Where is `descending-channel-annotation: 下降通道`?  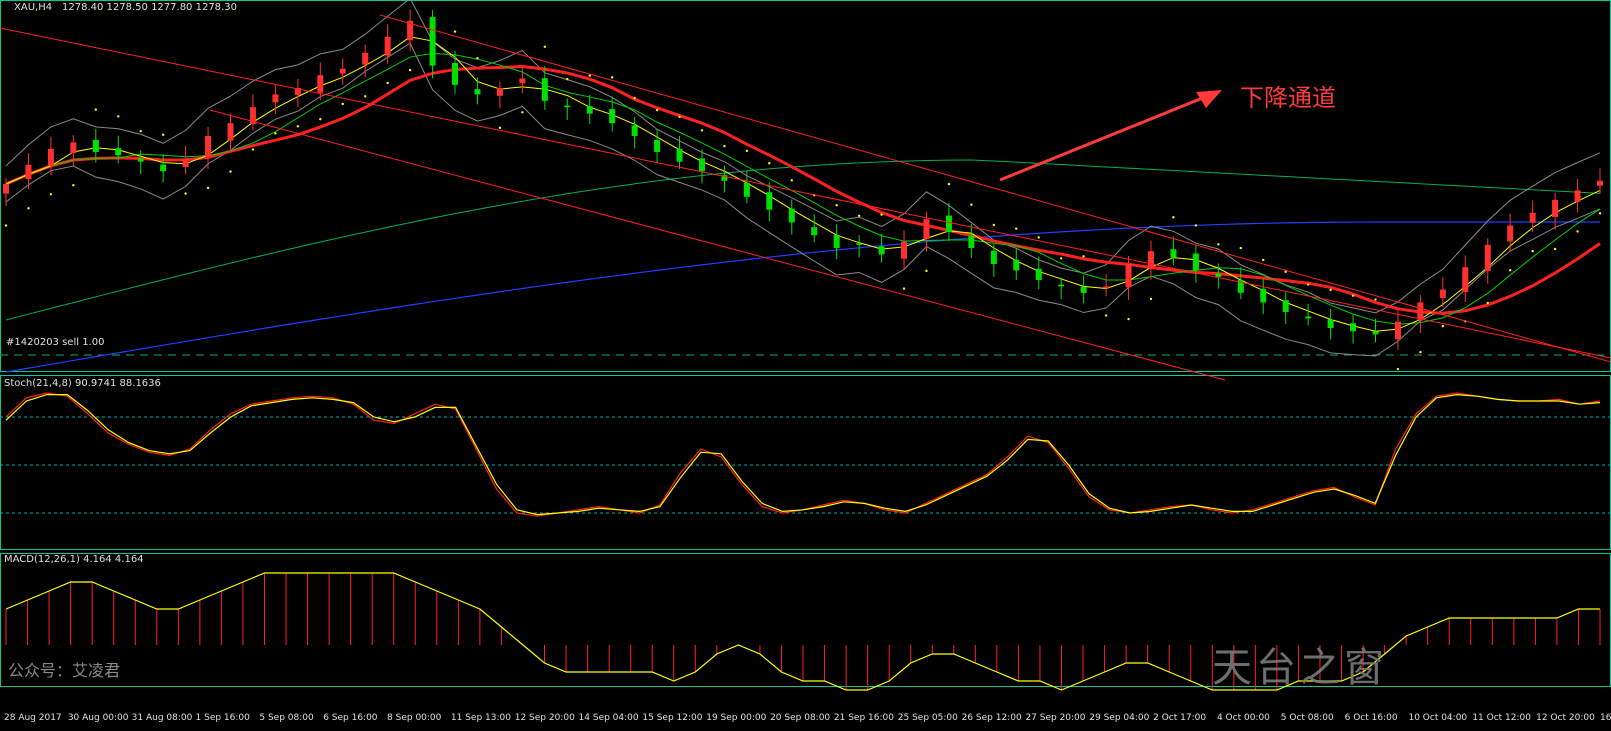 descending-channel-annotation: 下降通道 is located at coordinates (1288, 98).